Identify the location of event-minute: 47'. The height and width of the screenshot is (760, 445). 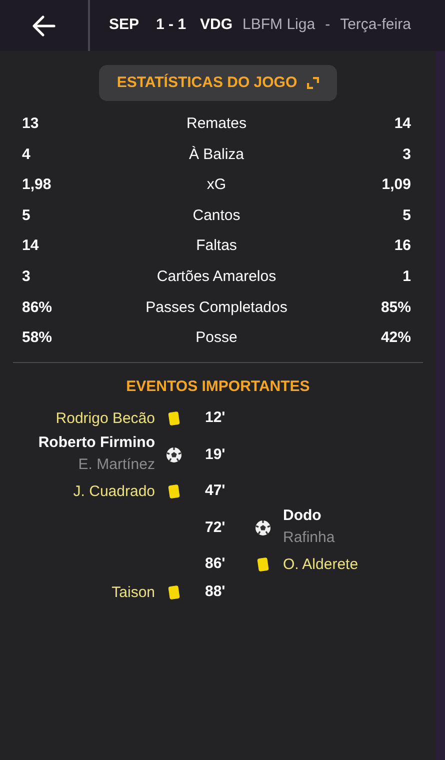
(215, 491).